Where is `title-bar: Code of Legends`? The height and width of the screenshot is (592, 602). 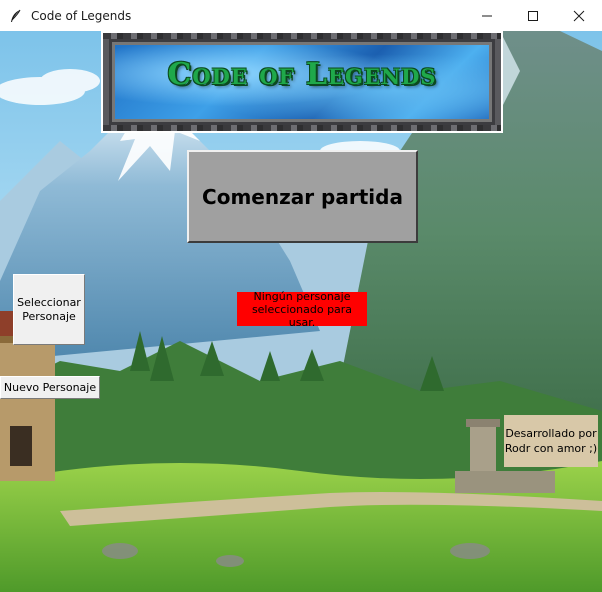
title-bar: Code of Legends is located at coordinates (301, 16).